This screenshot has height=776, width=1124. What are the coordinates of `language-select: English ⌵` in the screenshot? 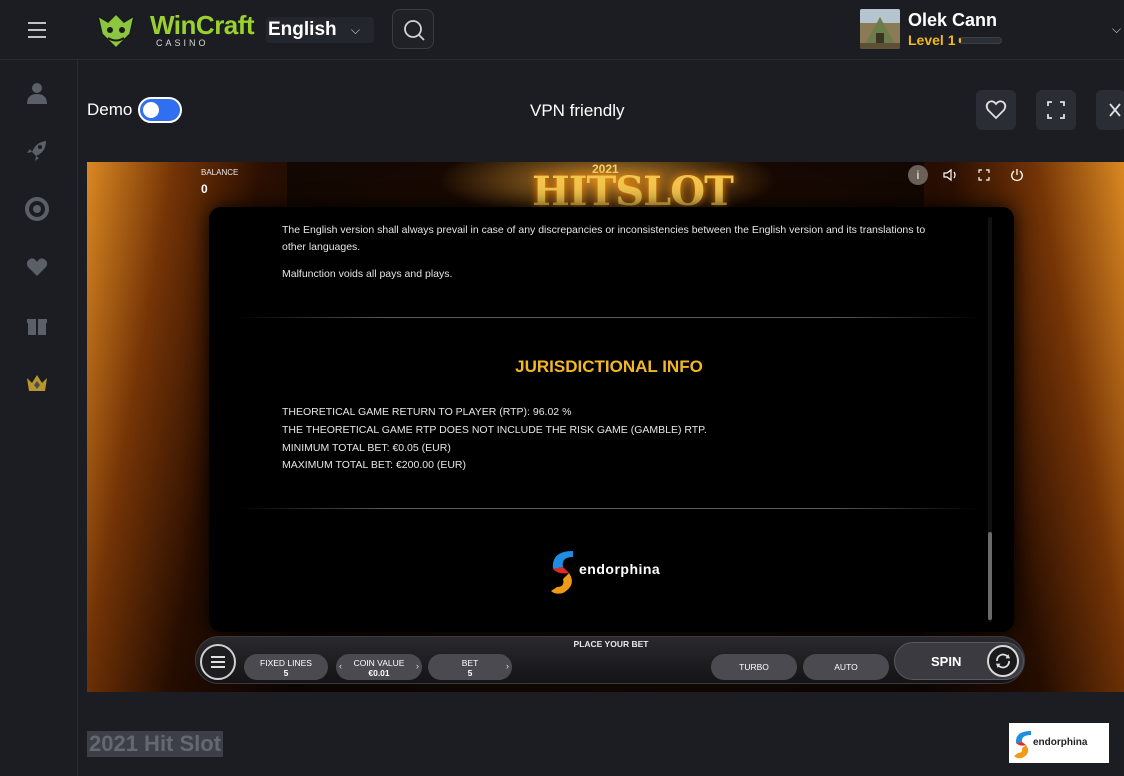 It's located at (320, 30).